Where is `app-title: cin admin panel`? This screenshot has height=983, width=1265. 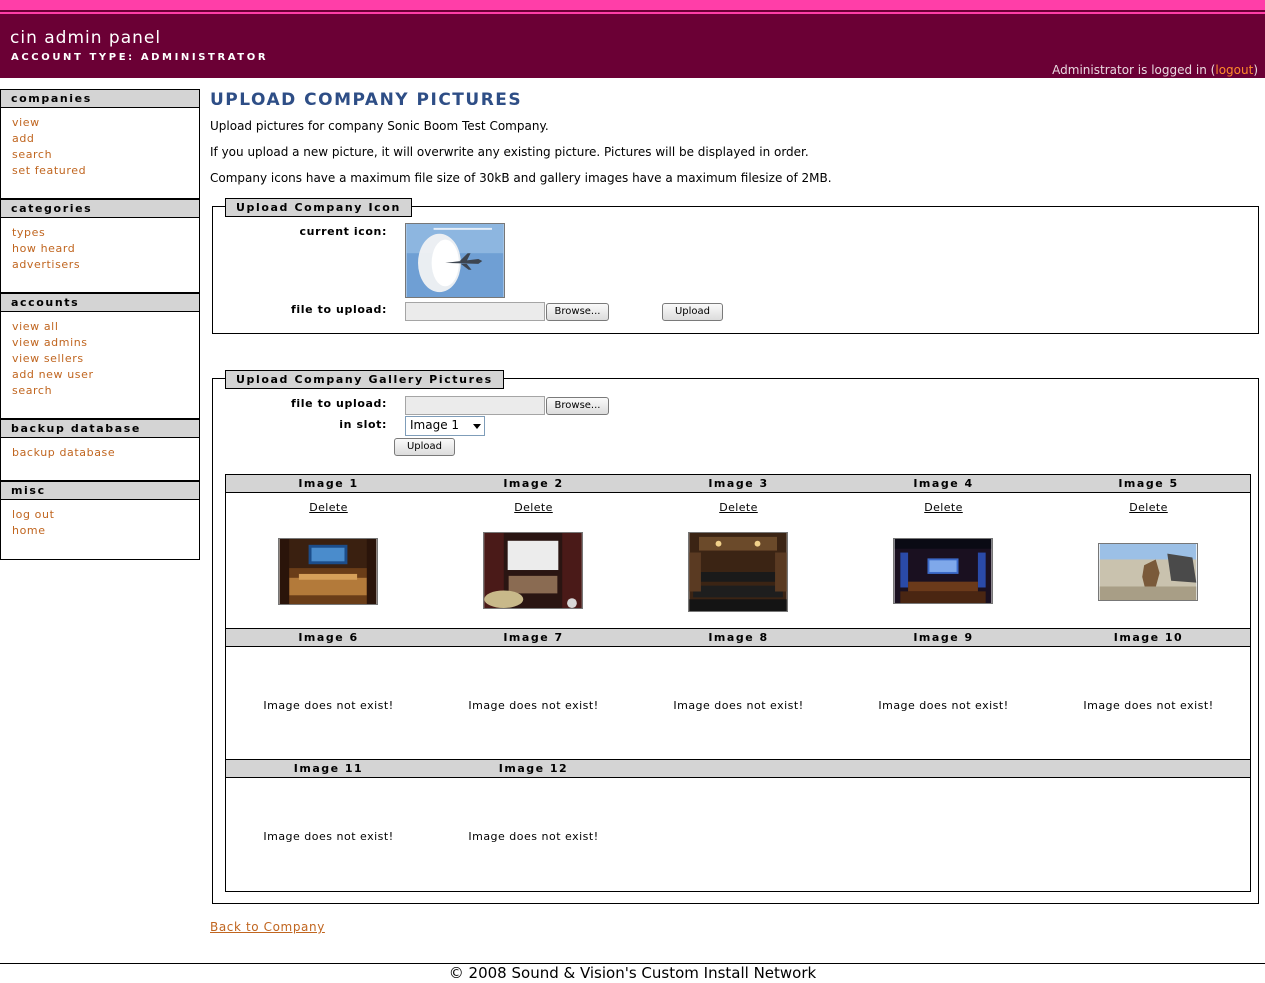 app-title: cin admin panel is located at coordinates (86, 38).